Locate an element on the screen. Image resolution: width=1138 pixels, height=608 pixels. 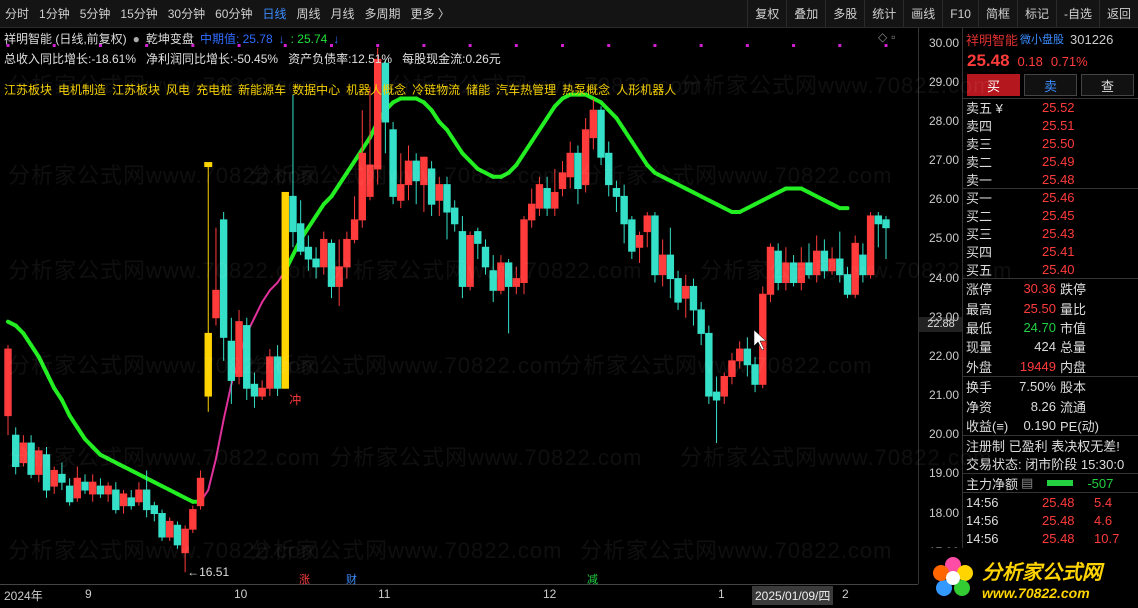
ask-price: 25.52 is located at coordinates (1058, 107).